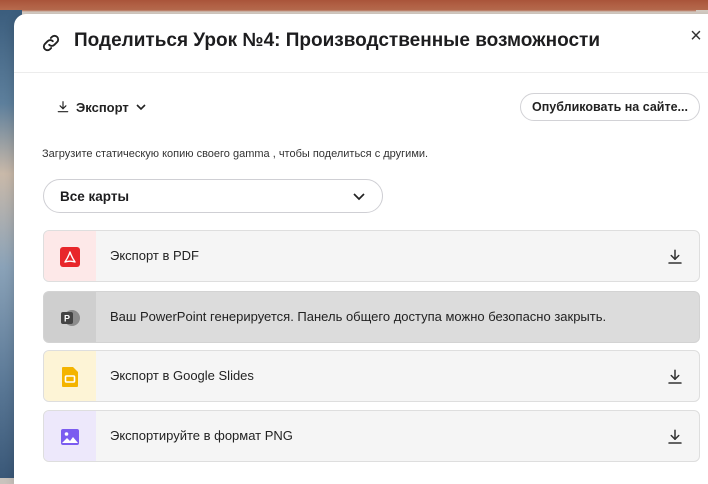  Describe the element at coordinates (67, 319) in the screenshot. I see `svg-text: P` at that location.